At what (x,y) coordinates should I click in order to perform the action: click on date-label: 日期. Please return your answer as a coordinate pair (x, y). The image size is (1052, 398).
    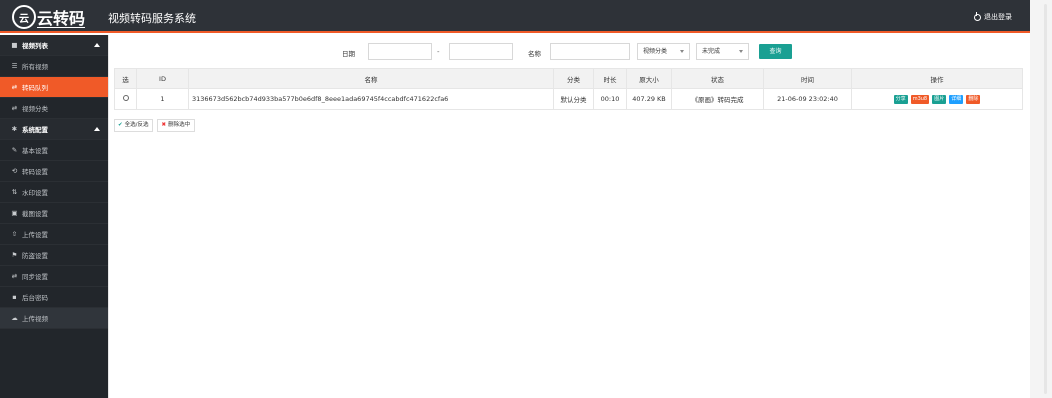
    Looking at the image, I should click on (348, 54).